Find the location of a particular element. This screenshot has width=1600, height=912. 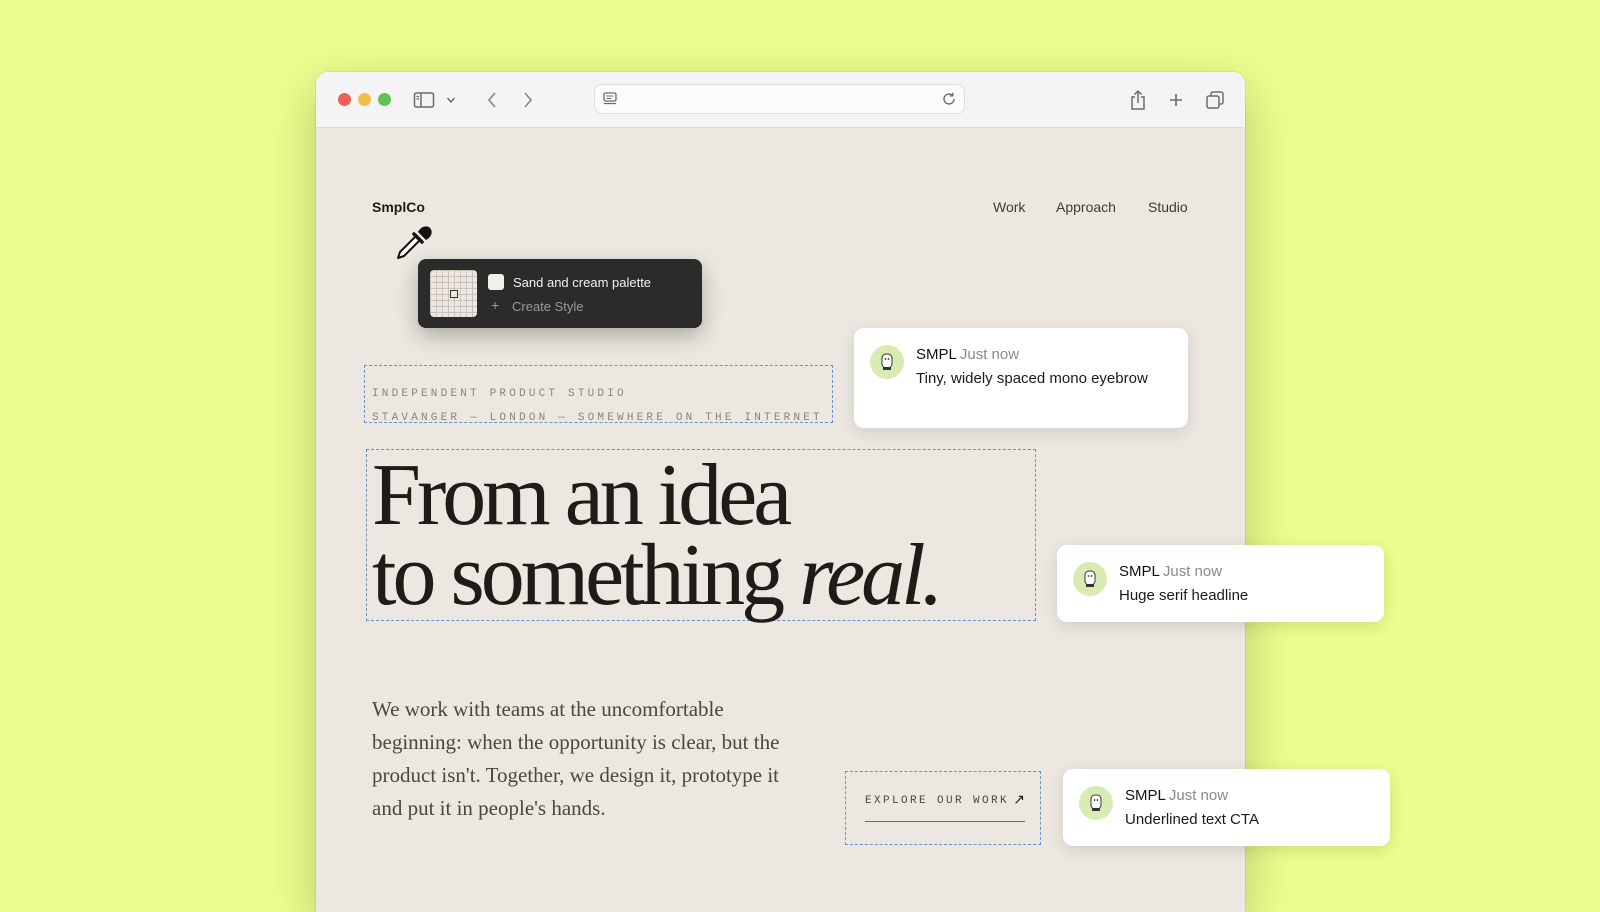

back-icon is located at coordinates (492, 100).